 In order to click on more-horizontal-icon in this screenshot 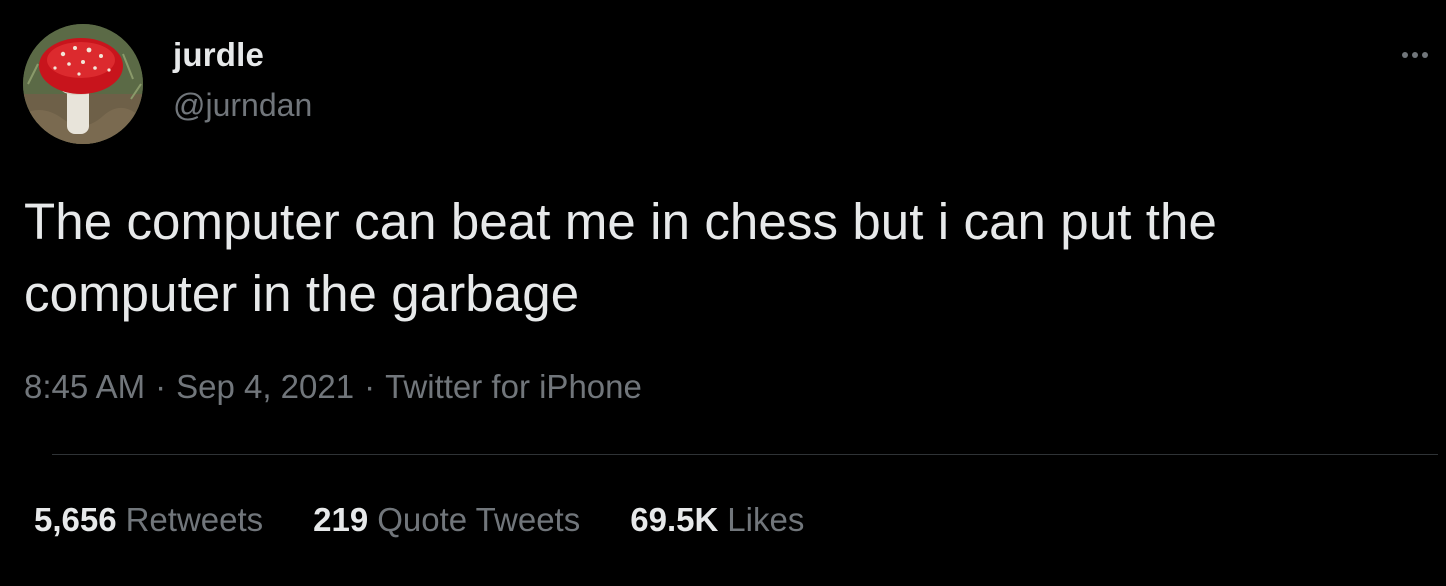, I will do `click(1405, 55)`.